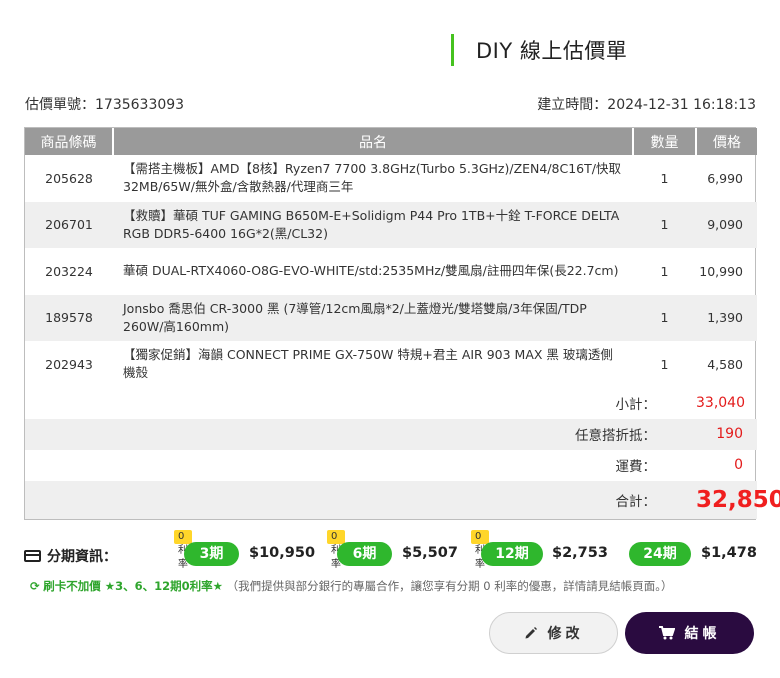  Describe the element at coordinates (32, 556) in the screenshot. I see `credit-card-icon` at that location.